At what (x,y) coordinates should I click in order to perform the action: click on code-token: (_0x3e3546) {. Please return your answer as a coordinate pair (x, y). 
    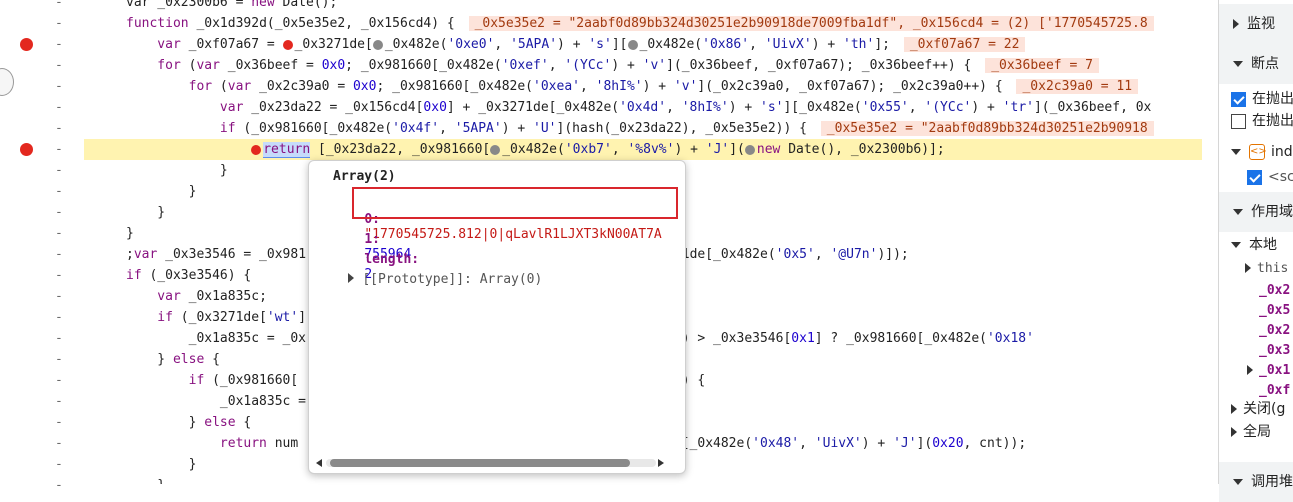
    Looking at the image, I should click on (200, 275).